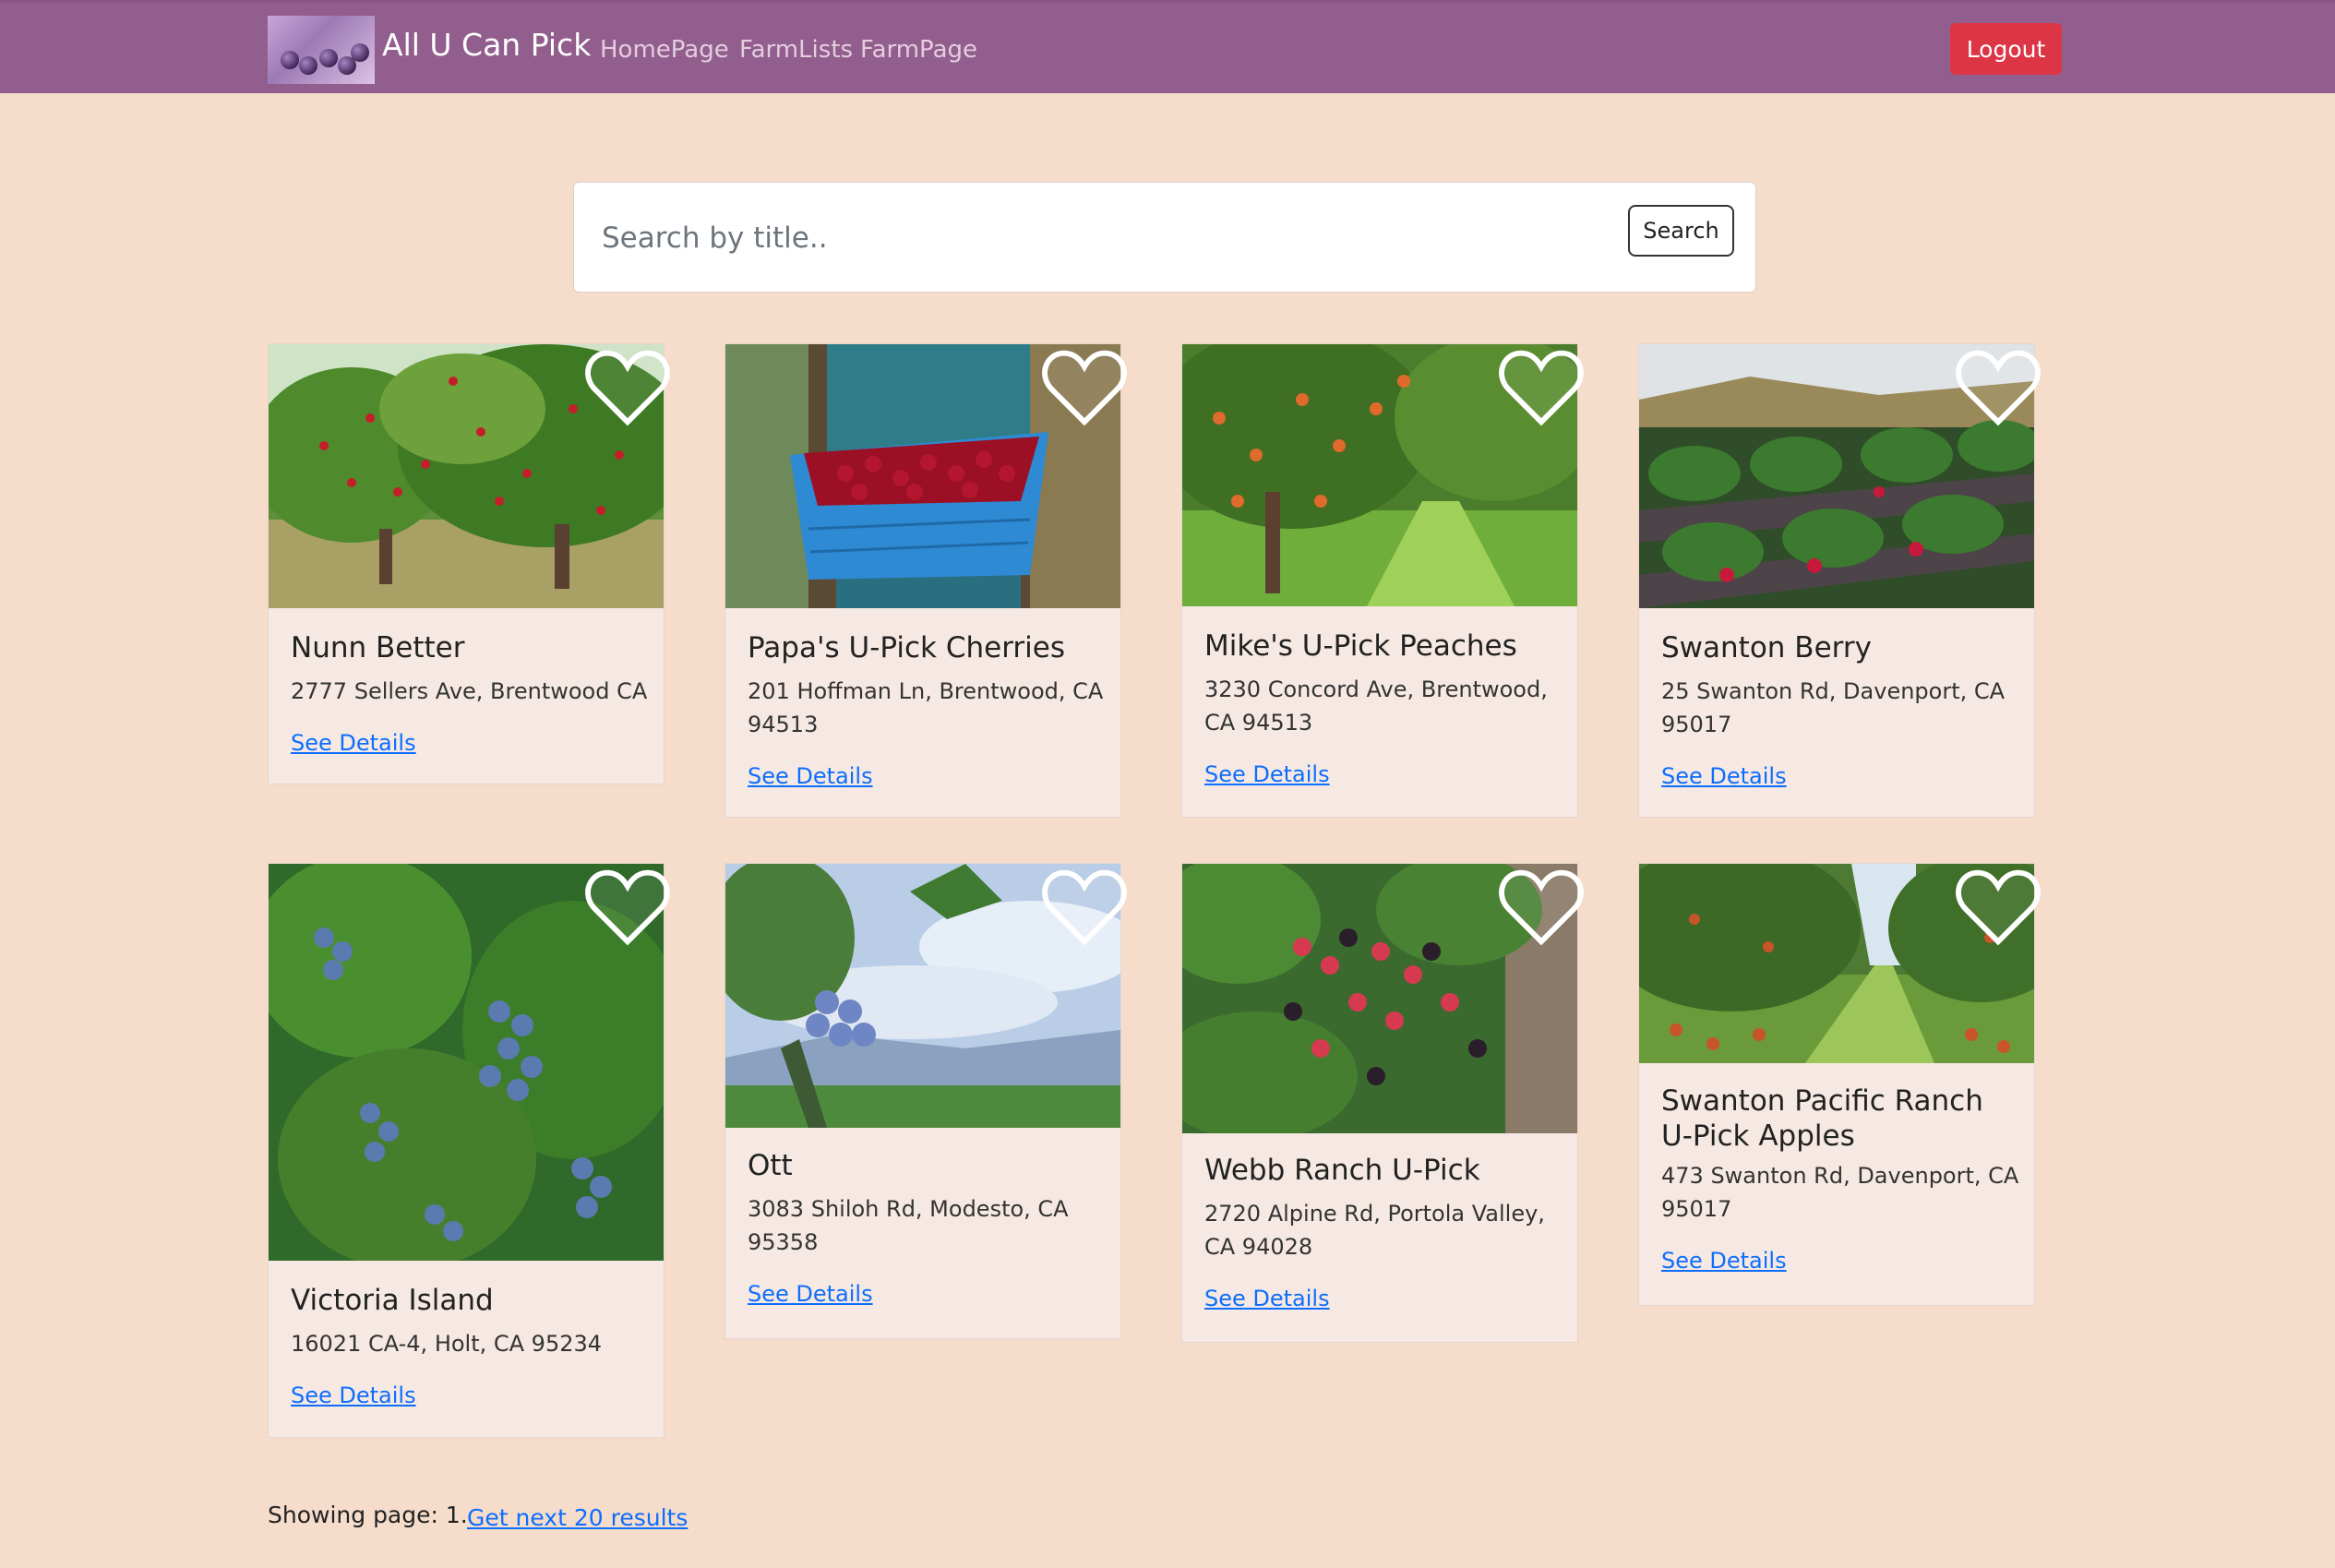 This screenshot has width=2335, height=1568. Describe the element at coordinates (577, 1518) in the screenshot. I see `next-results-link: Get next 20 results` at that location.